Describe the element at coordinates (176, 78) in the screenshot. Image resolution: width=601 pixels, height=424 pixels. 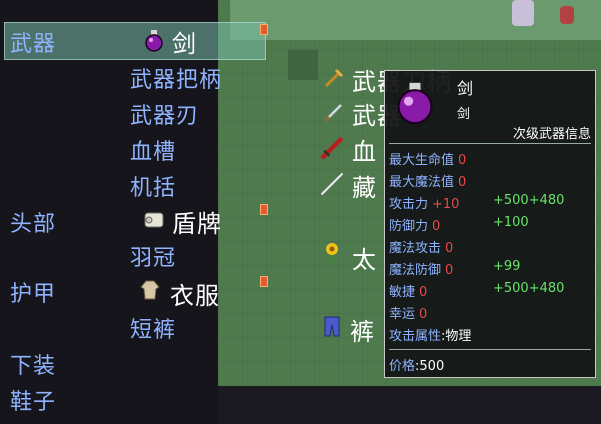
I see `slot-weapon-handle: 武器把柄` at that location.